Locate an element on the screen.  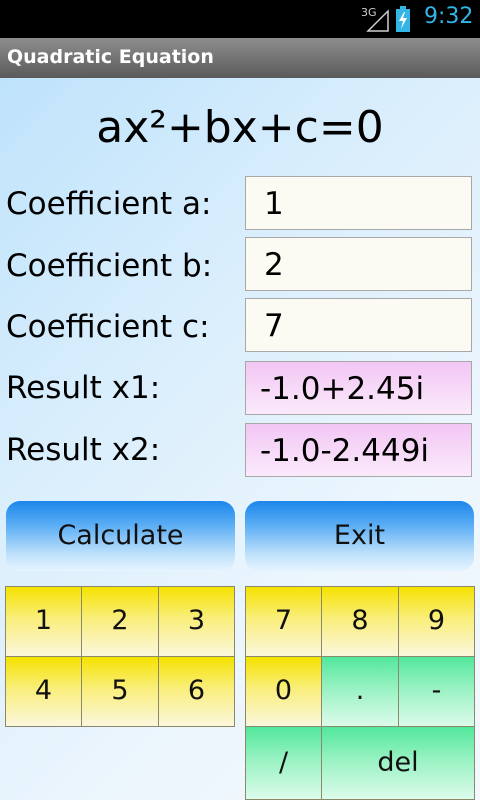
coefficient-b-label: Coefficient b: is located at coordinates (109, 266).